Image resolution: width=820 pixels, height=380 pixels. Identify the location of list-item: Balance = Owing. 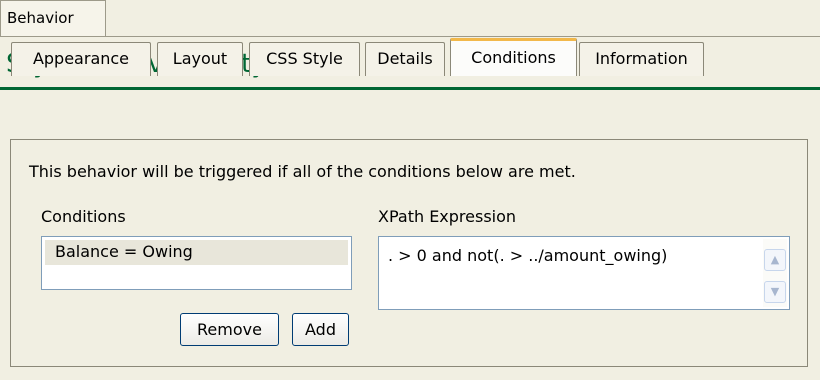
(196, 252).